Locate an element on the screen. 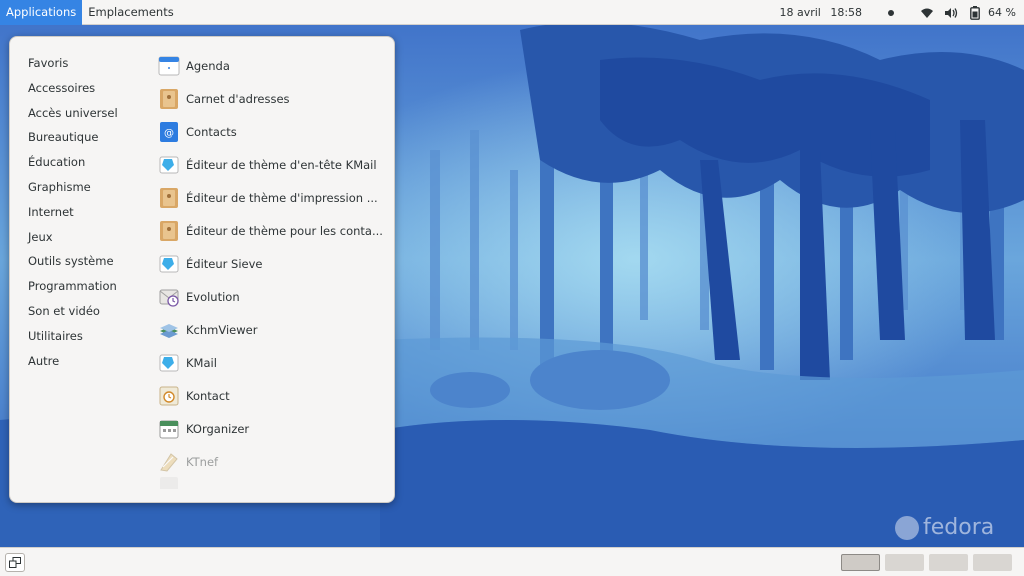 This screenshot has width=1024, height=576. category-utilities: Utilitaires is located at coordinates (93, 336).